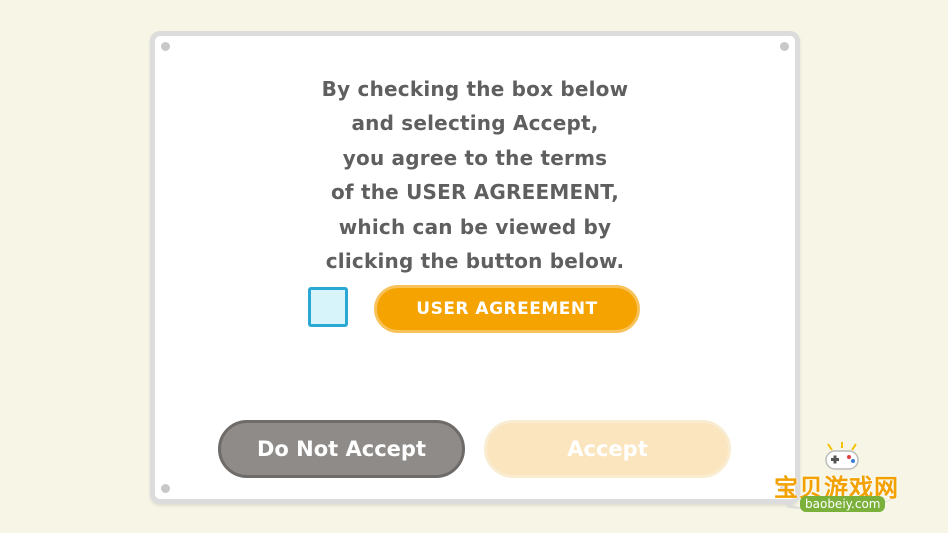 The width and height of the screenshot is (948, 533). I want to click on message-line: and selecting Accept,, so click(475, 123).